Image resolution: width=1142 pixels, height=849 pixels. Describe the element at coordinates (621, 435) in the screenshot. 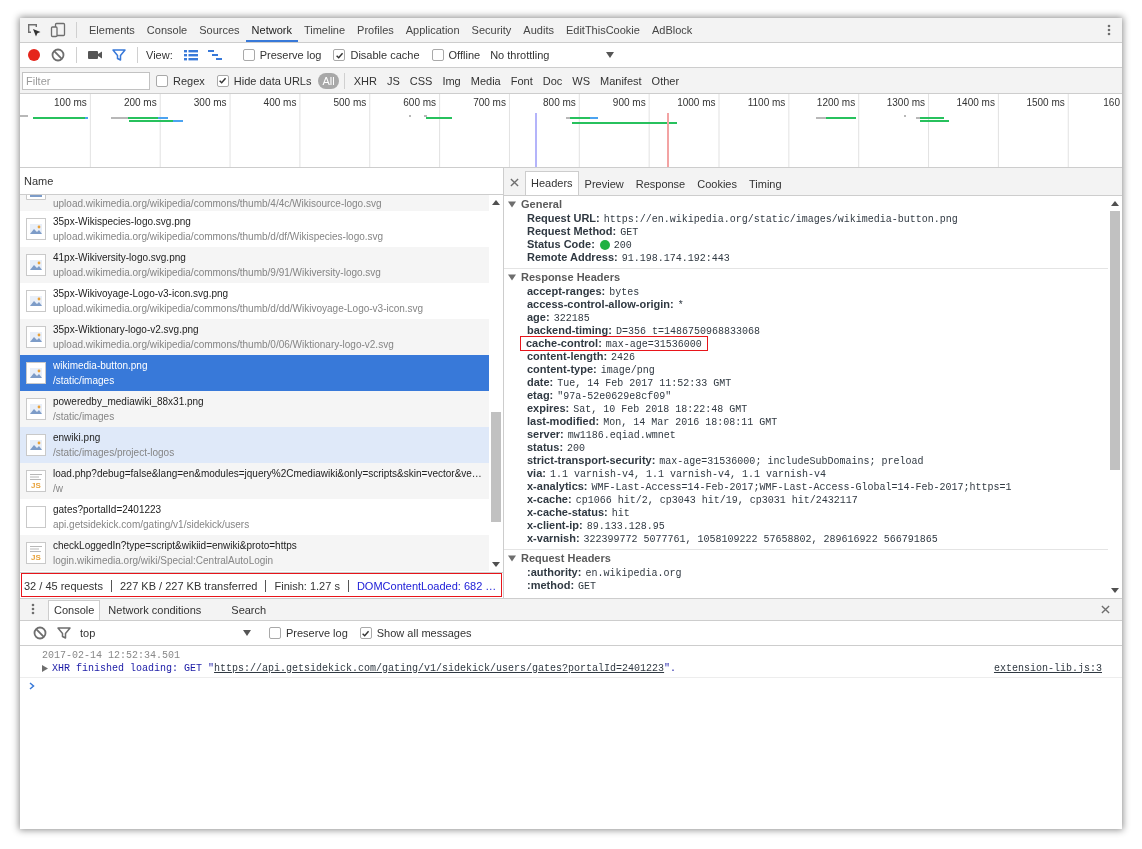

I see `header-value: mw1186.eqiad.wmnet` at that location.